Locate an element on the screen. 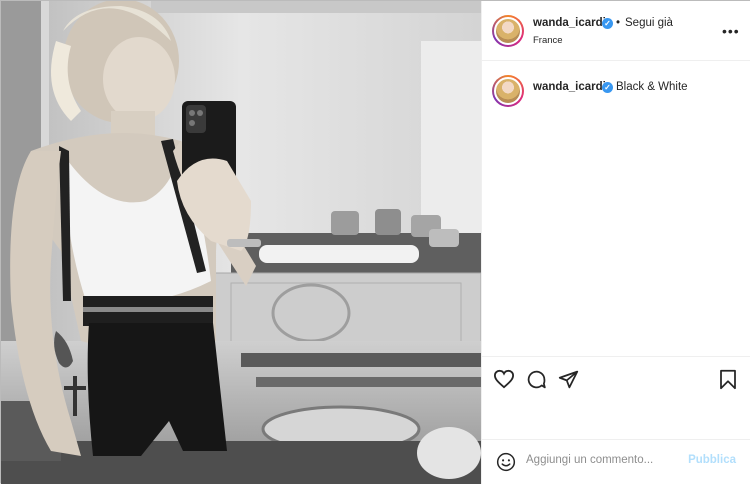  post-header: wanda_icardi ✓ • Segui già France ••• is located at coordinates (616, 31).